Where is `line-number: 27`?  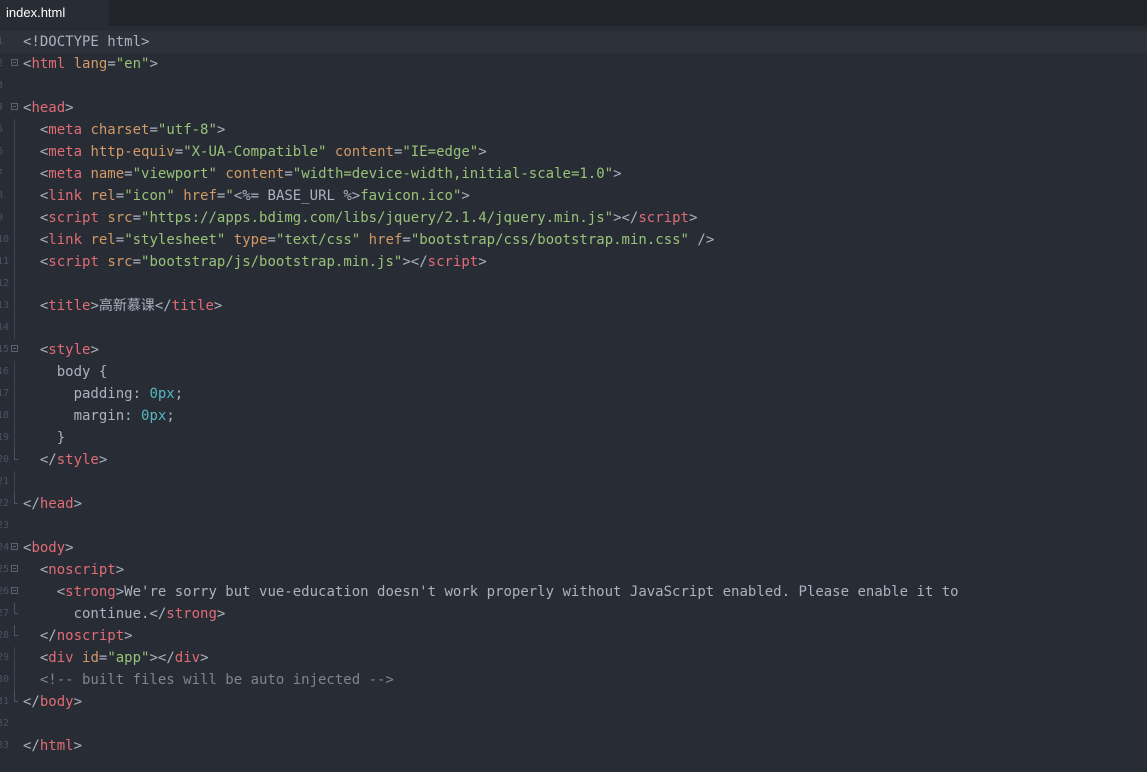 line-number: 27 is located at coordinates (5, 613).